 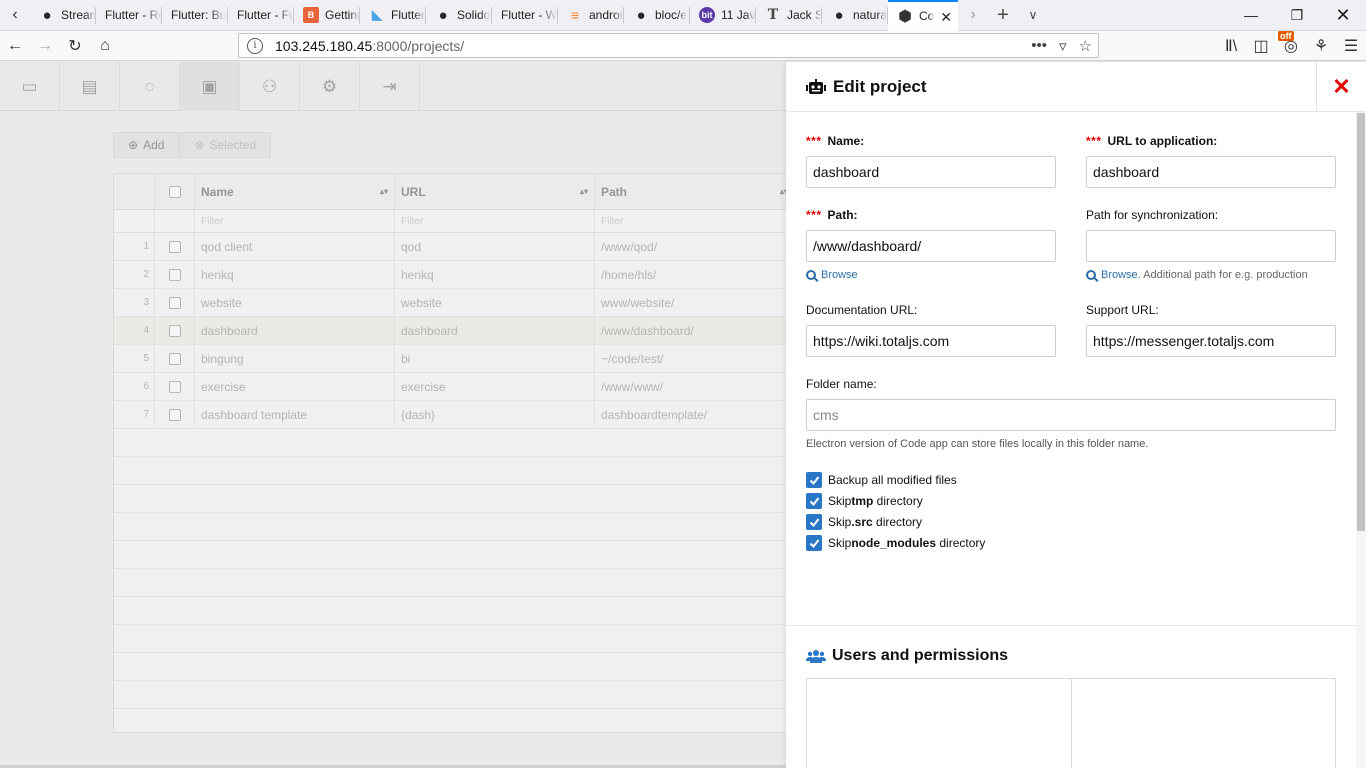 I want to click on users-icon, so click(x=816, y=656).